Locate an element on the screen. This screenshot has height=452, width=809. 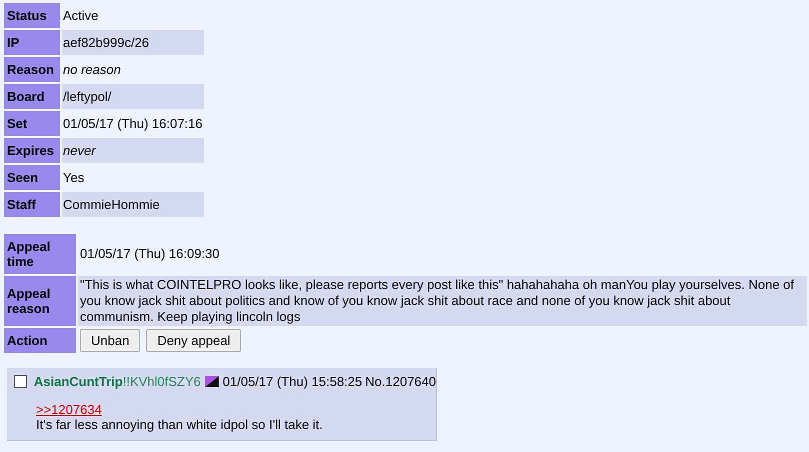
field-label: Seen is located at coordinates (32, 177).